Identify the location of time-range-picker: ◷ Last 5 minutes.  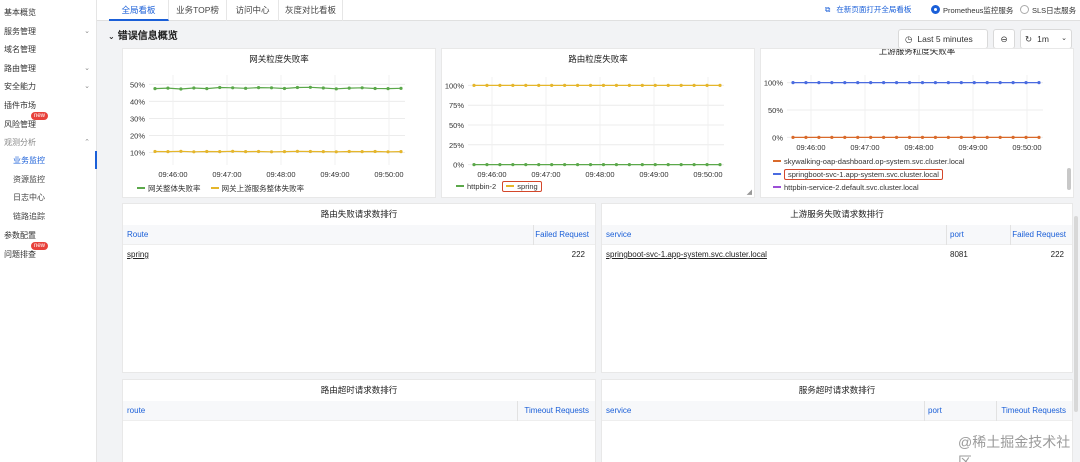
(943, 39).